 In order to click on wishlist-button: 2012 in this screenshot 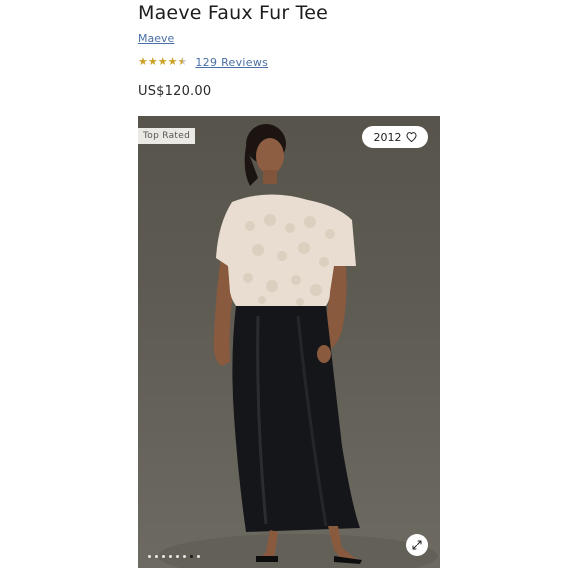, I will do `click(395, 137)`.